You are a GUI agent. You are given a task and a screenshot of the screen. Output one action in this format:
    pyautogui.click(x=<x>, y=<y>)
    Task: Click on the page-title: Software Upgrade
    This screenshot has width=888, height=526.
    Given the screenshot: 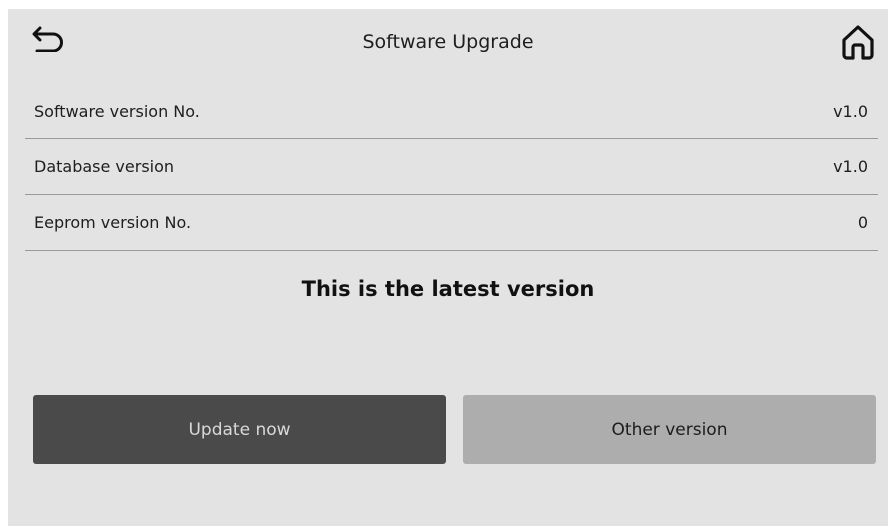 What is the action you would take?
    pyautogui.click(x=448, y=42)
    